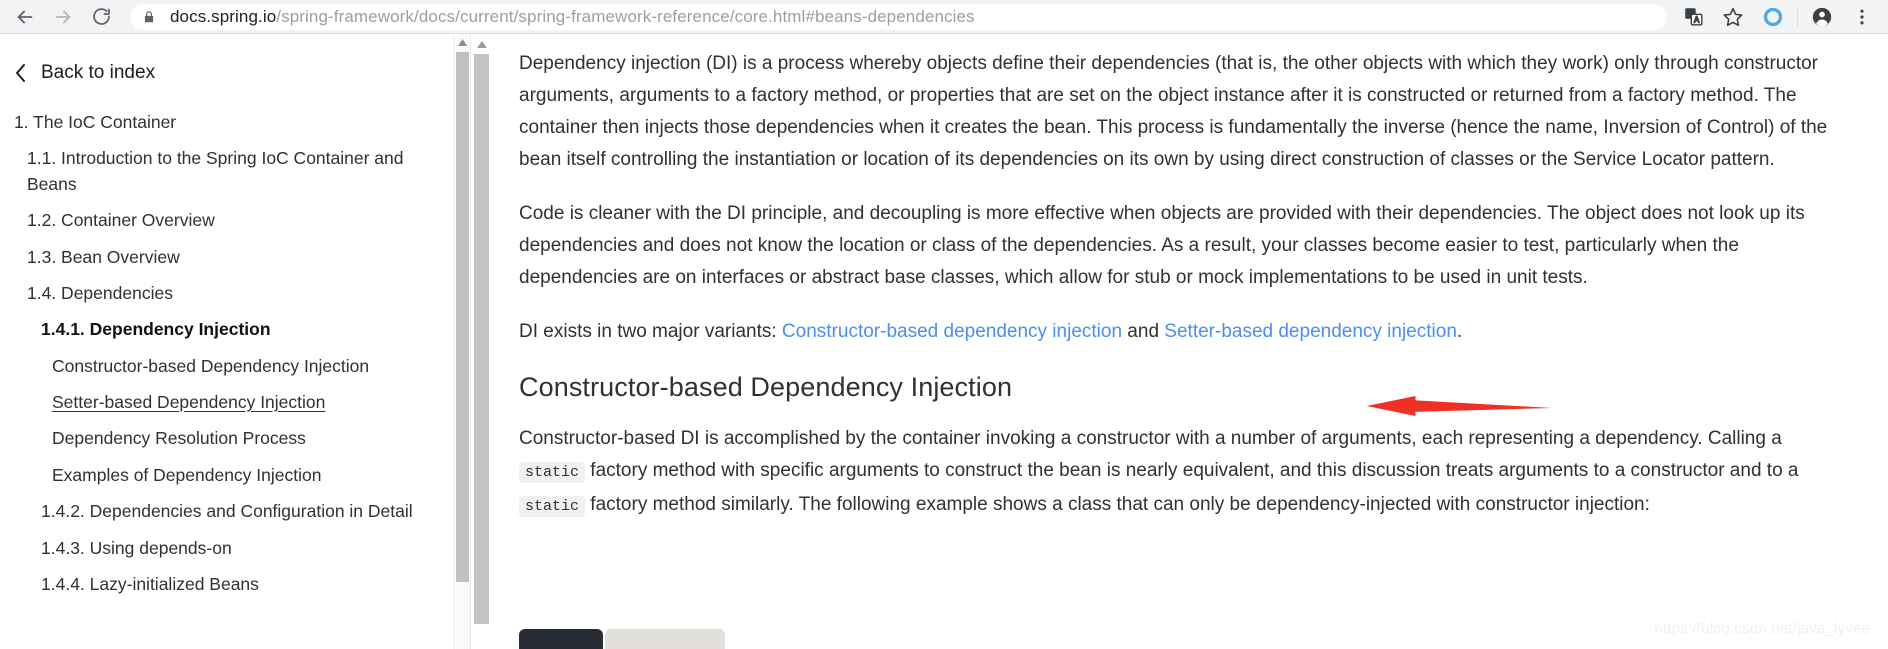 The image size is (1888, 649). Describe the element at coordinates (1797, 16) in the screenshot. I see `toolbar-divider` at that location.